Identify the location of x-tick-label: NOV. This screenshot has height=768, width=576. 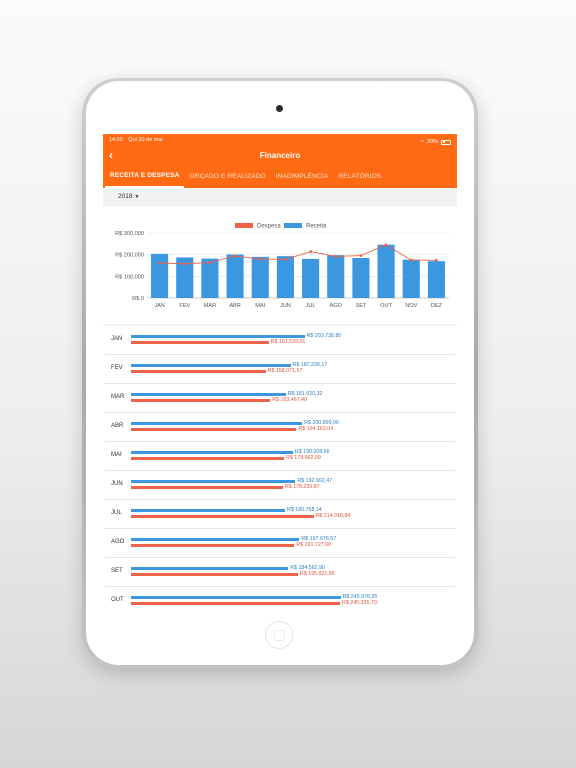
(411, 306).